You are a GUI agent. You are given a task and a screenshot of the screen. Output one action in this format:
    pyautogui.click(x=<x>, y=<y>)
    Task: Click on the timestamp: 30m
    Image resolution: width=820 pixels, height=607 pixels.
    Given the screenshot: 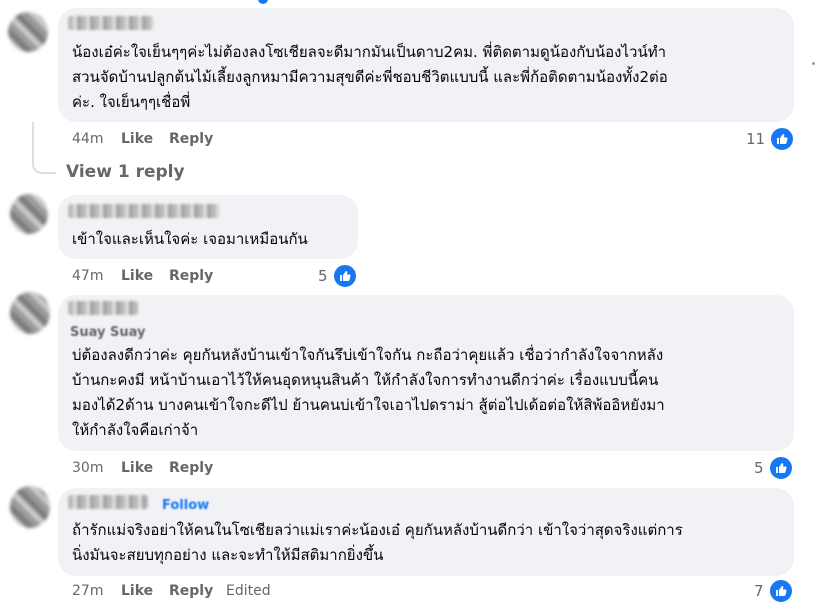 What is the action you would take?
    pyautogui.click(x=87, y=468)
    